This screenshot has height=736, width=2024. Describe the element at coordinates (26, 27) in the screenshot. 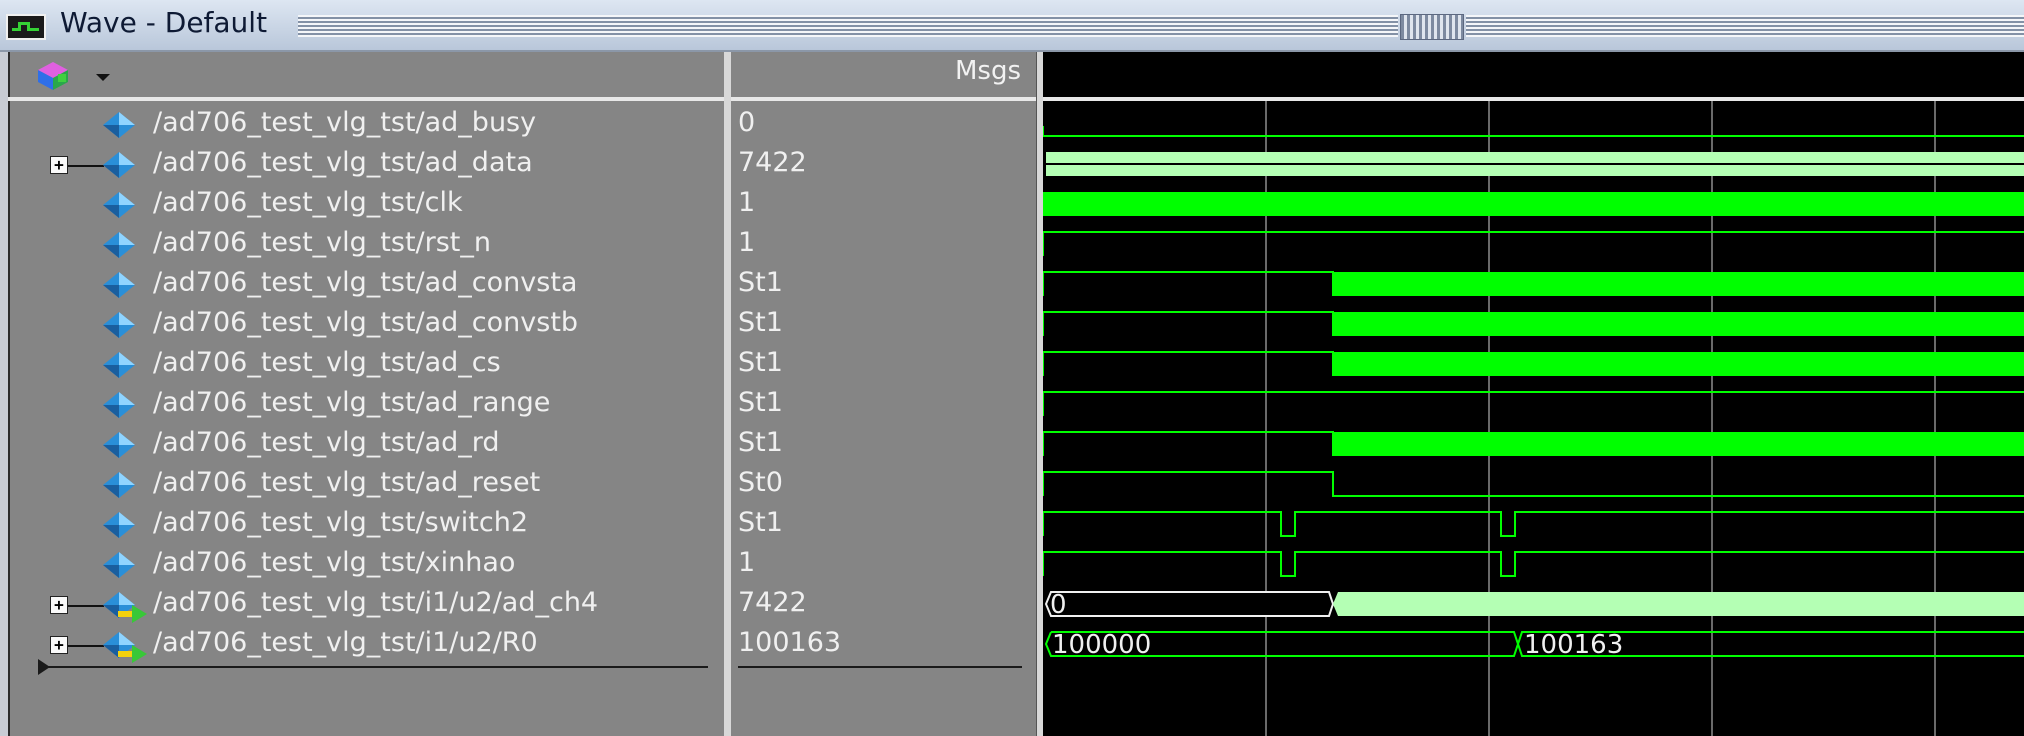

I see `wave-window-icon` at that location.